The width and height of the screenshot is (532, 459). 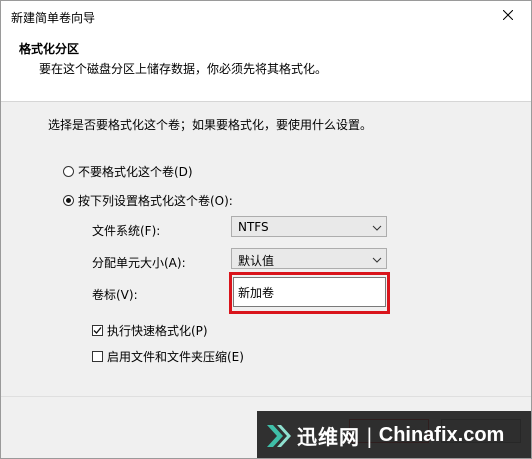 I want to click on radio-format-label: 按下列设置格式化这个卷(O):, so click(x=155, y=201).